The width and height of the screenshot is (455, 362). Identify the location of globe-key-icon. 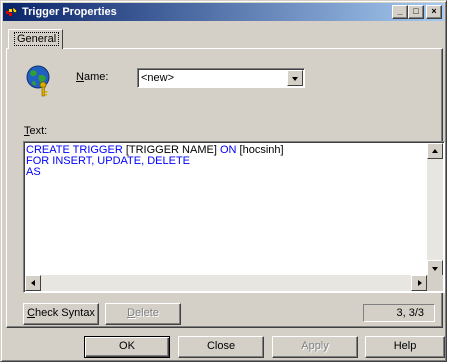
(39, 81).